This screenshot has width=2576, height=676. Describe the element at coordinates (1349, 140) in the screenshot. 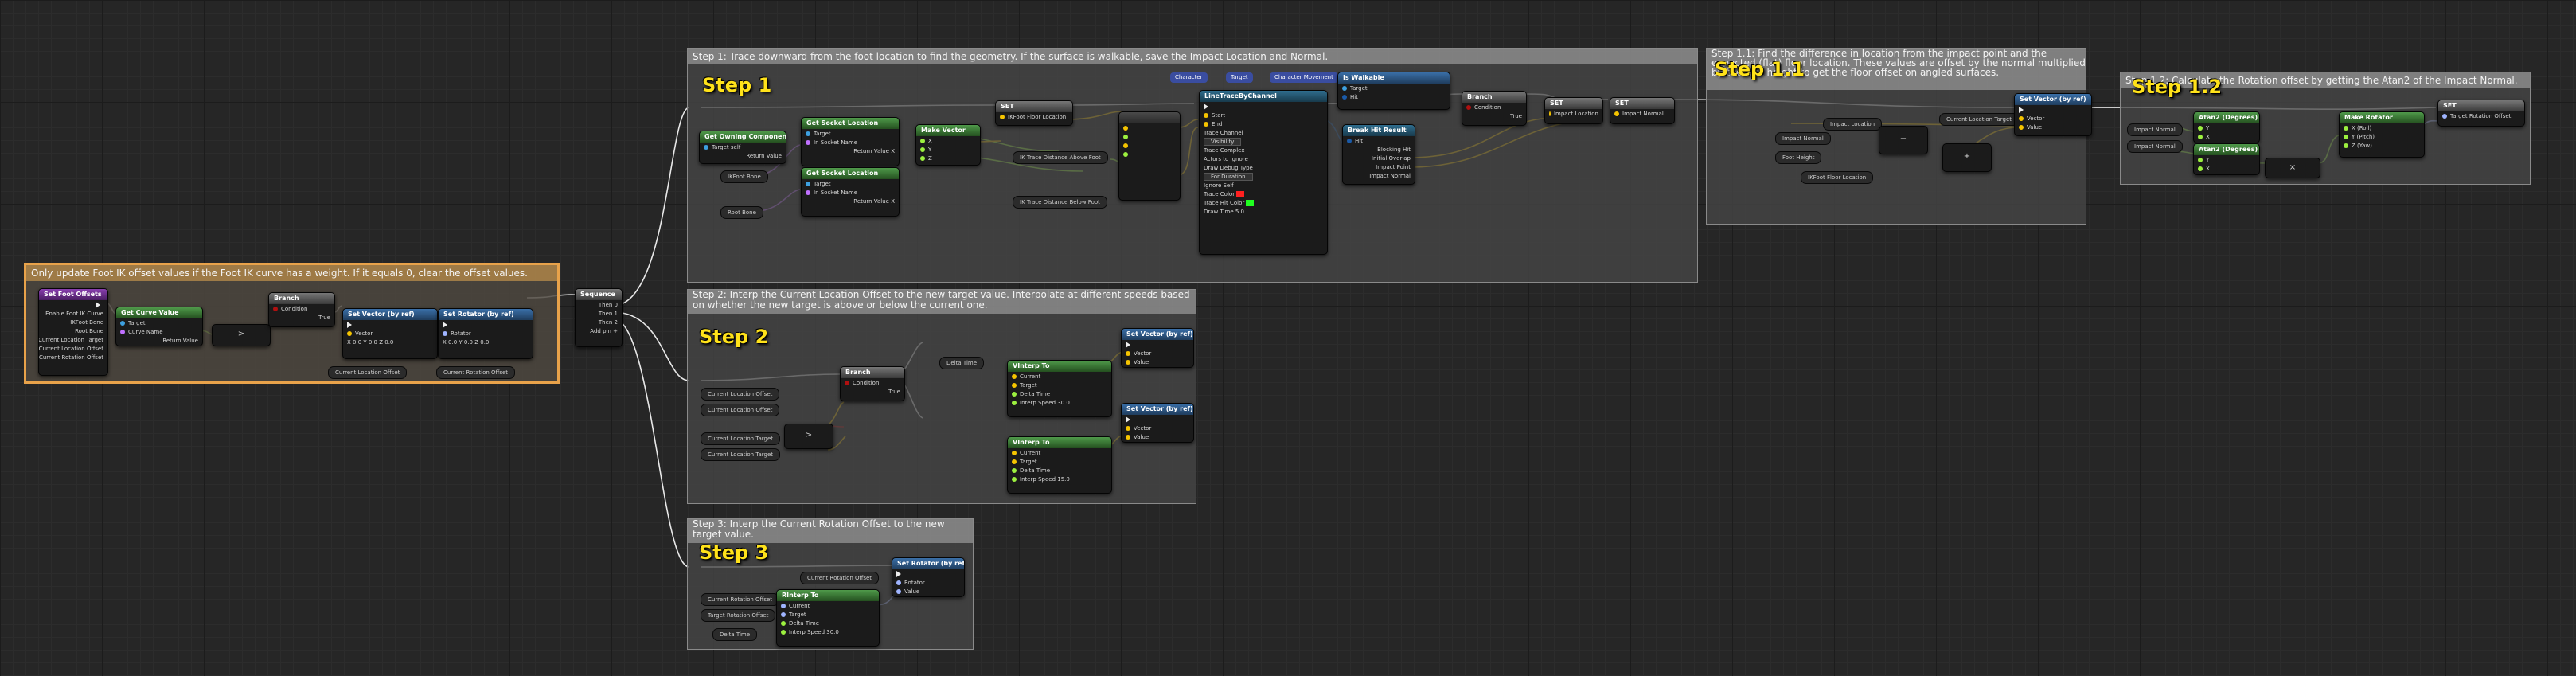

I see `struct-pin-icon` at that location.